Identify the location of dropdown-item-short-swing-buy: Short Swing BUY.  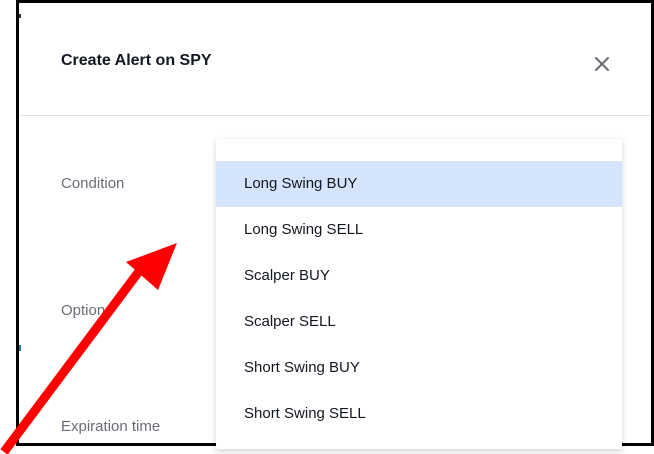
(419, 368).